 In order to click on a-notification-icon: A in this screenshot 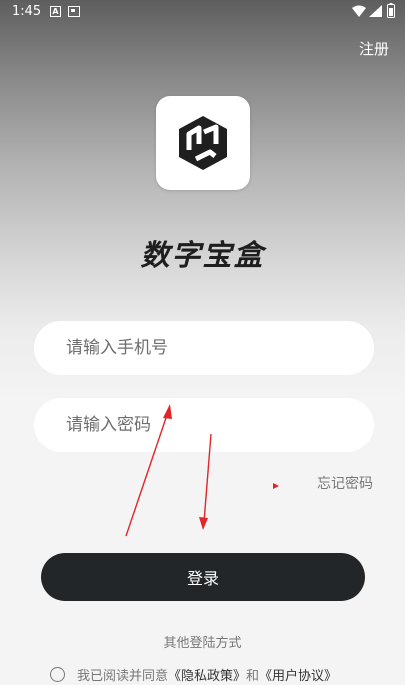, I will do `click(55, 11)`.